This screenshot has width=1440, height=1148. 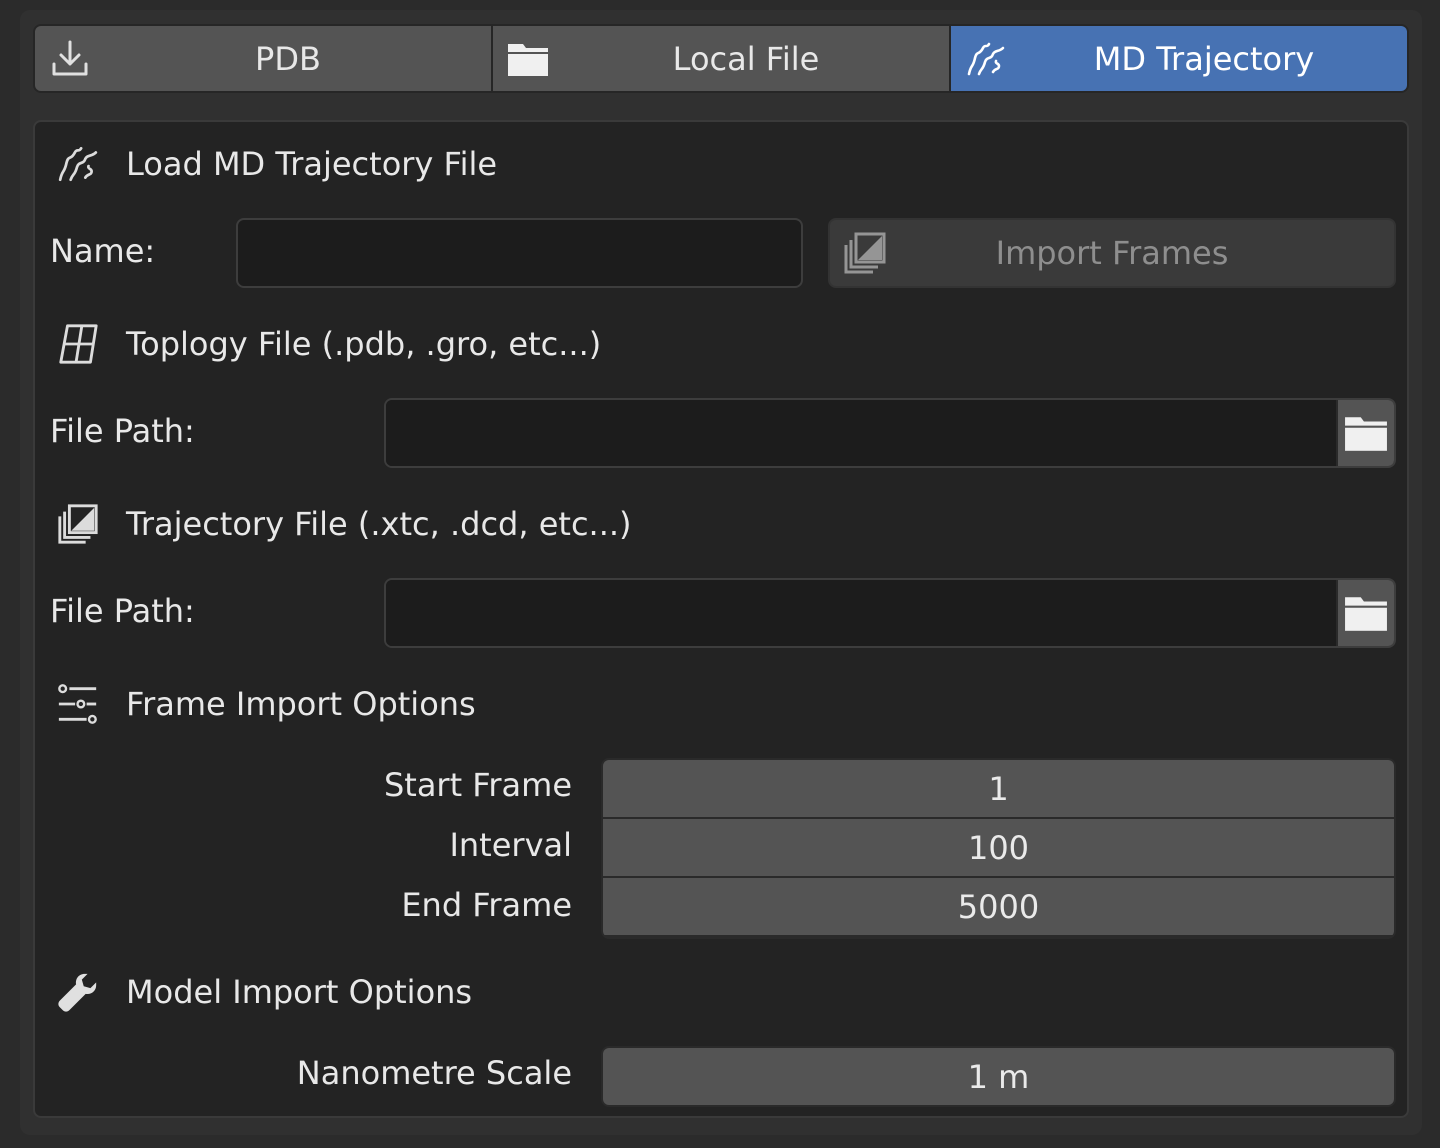 I want to click on import-frames-label: Import Frames, so click(x=1112, y=253).